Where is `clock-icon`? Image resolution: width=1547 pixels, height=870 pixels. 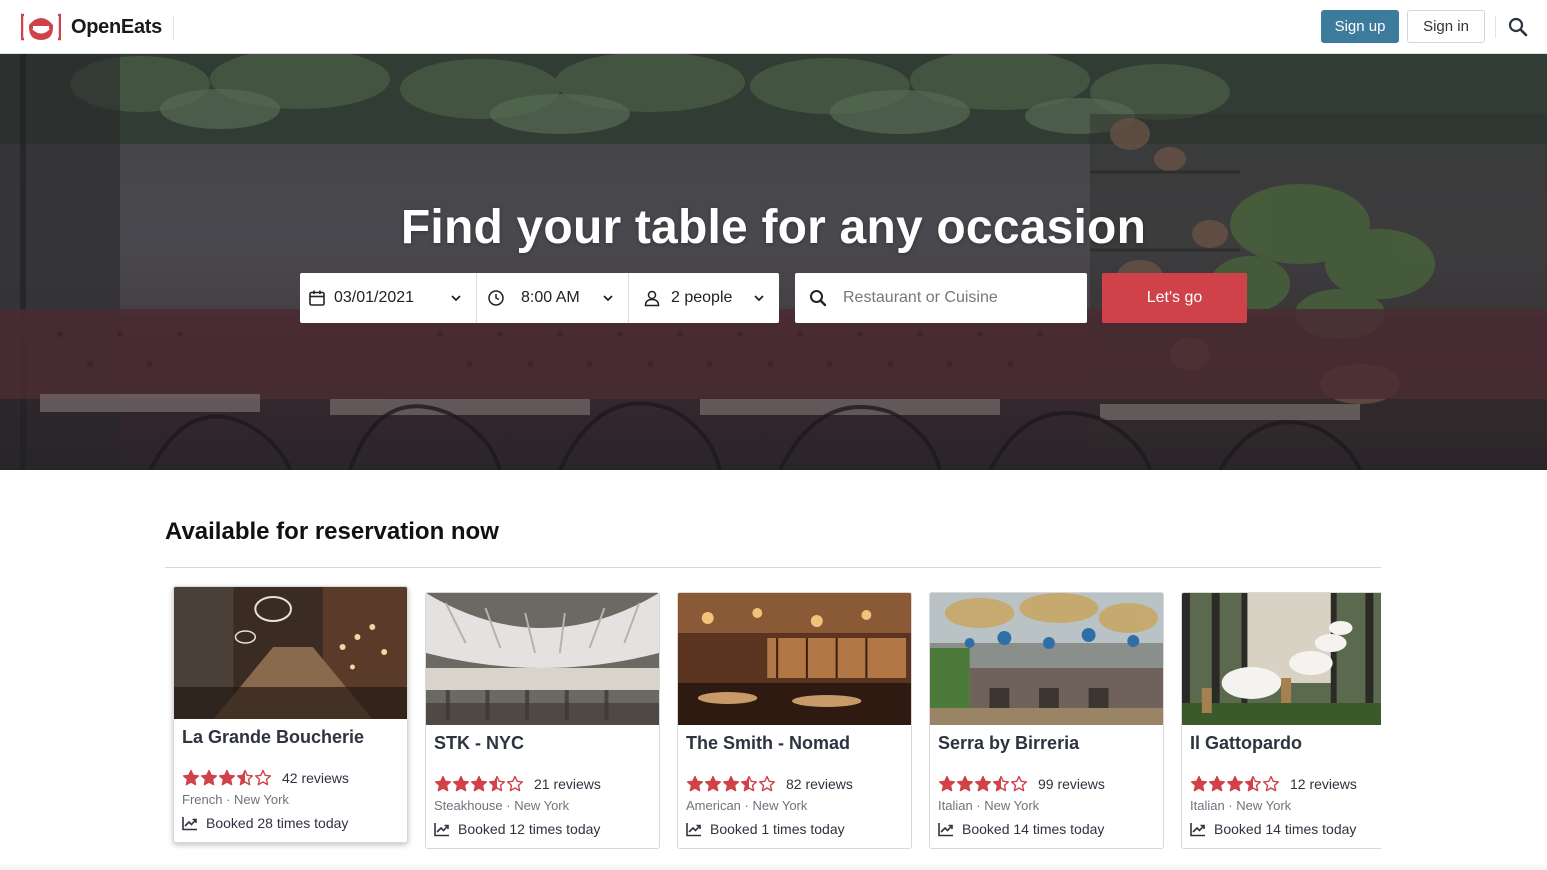 clock-icon is located at coordinates (496, 298).